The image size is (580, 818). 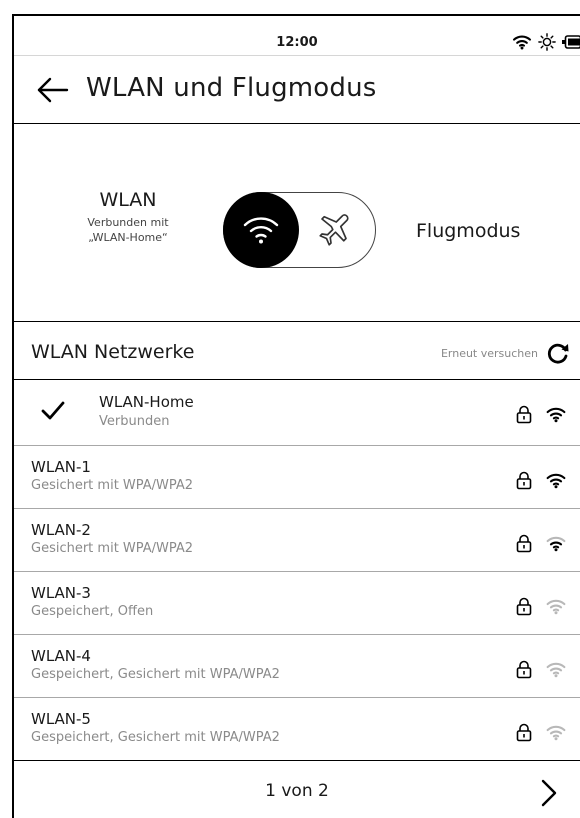 What do you see at coordinates (297, 413) in the screenshot?
I see `network-row: WLAN-Home Verbunden` at bounding box center [297, 413].